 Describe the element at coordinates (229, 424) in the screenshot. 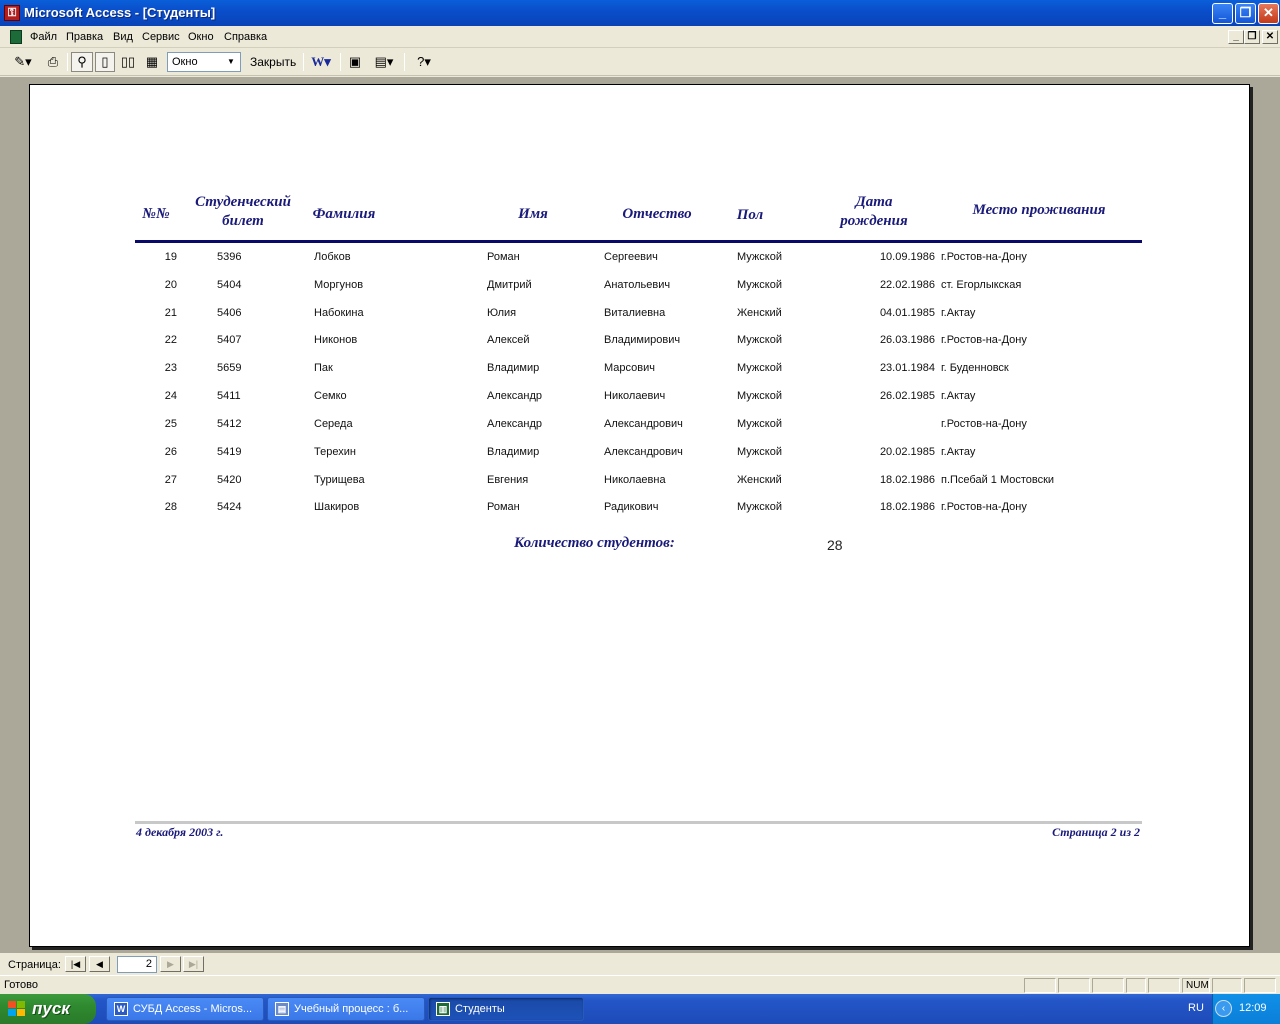

I see `row-ticket: 5412` at that location.